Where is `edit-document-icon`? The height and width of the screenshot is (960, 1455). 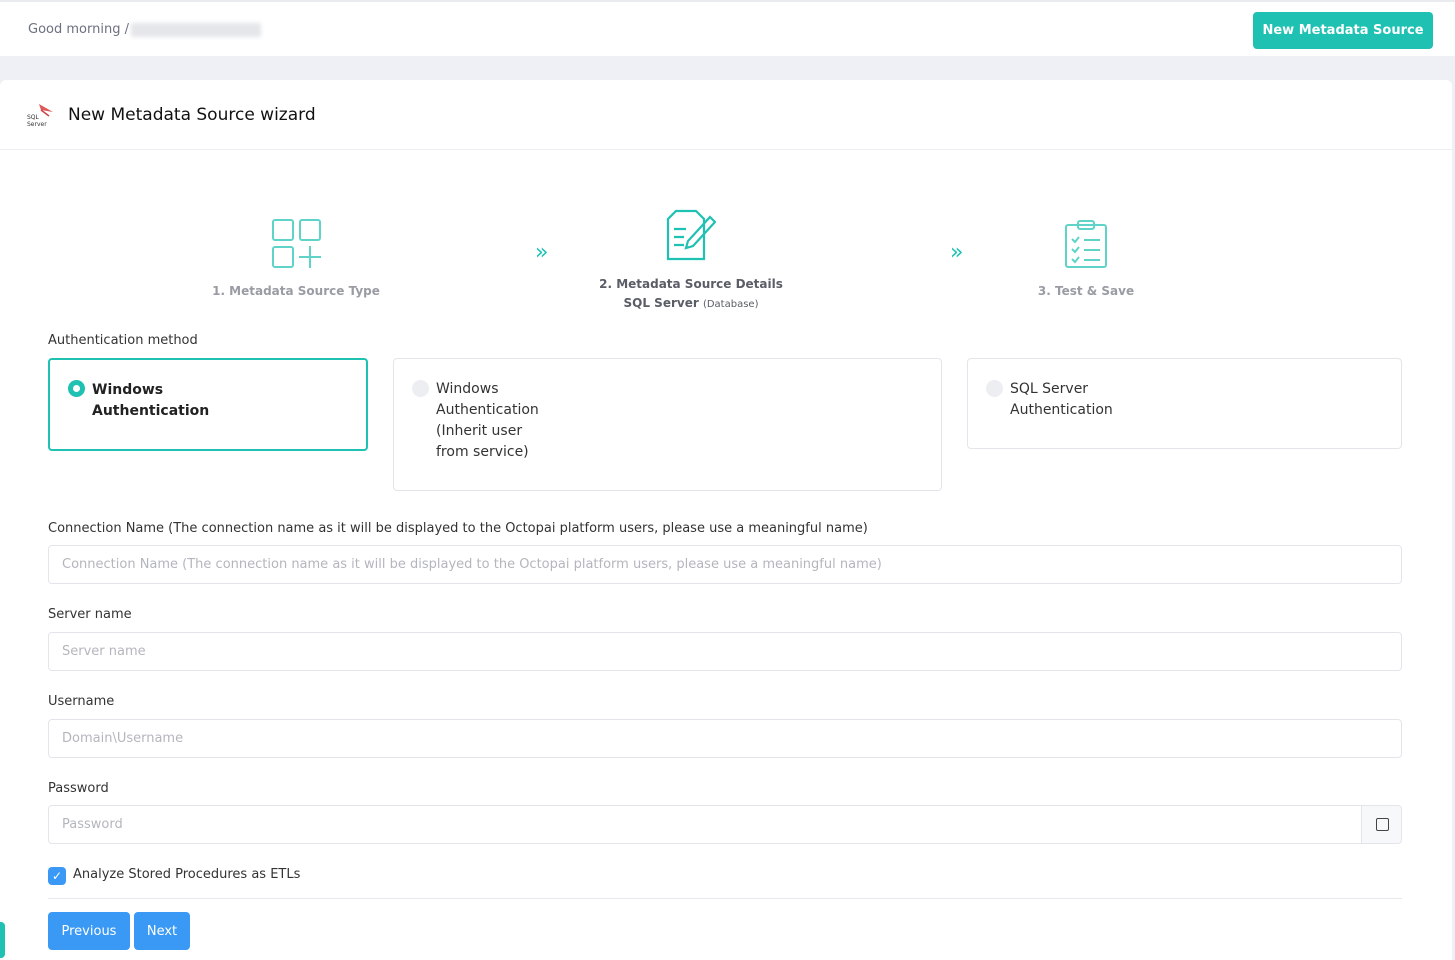
edit-document-icon is located at coordinates (691, 235).